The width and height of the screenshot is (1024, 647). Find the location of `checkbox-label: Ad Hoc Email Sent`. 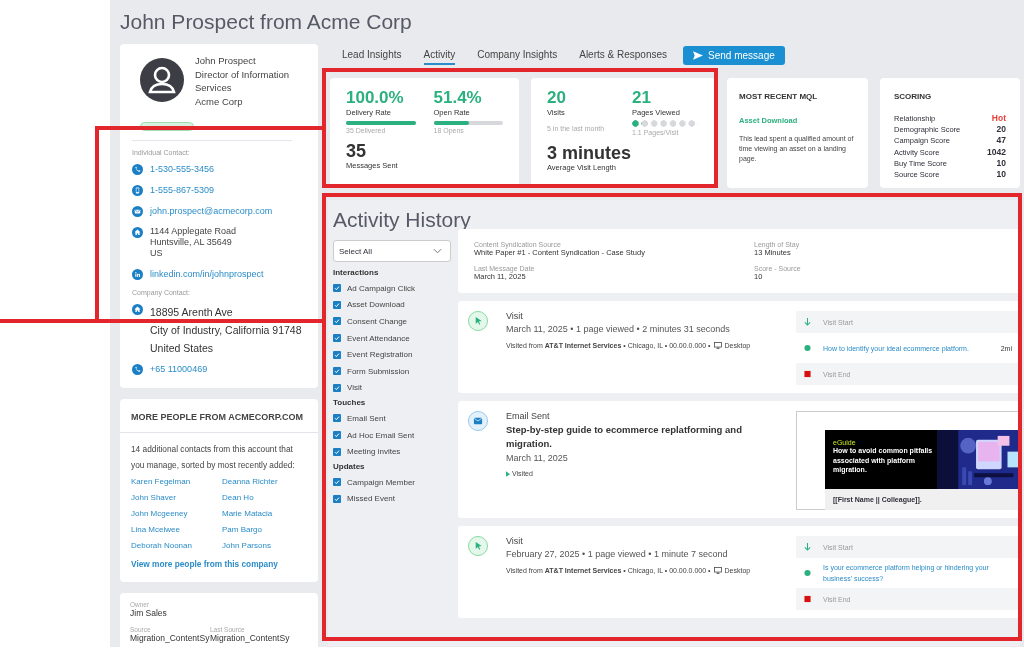

checkbox-label: Ad Hoc Email Sent is located at coordinates (381, 435).